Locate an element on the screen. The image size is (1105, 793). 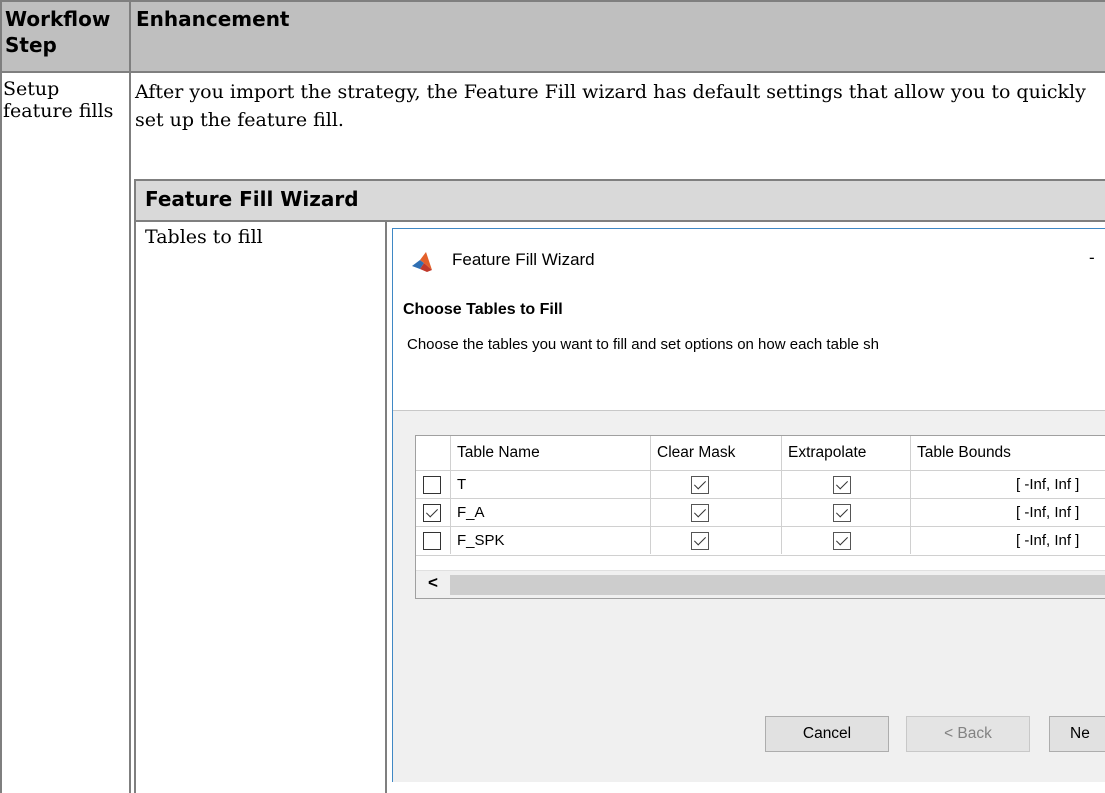
grid-header-extrapolate: Extrapolate is located at coordinates (824, 452).